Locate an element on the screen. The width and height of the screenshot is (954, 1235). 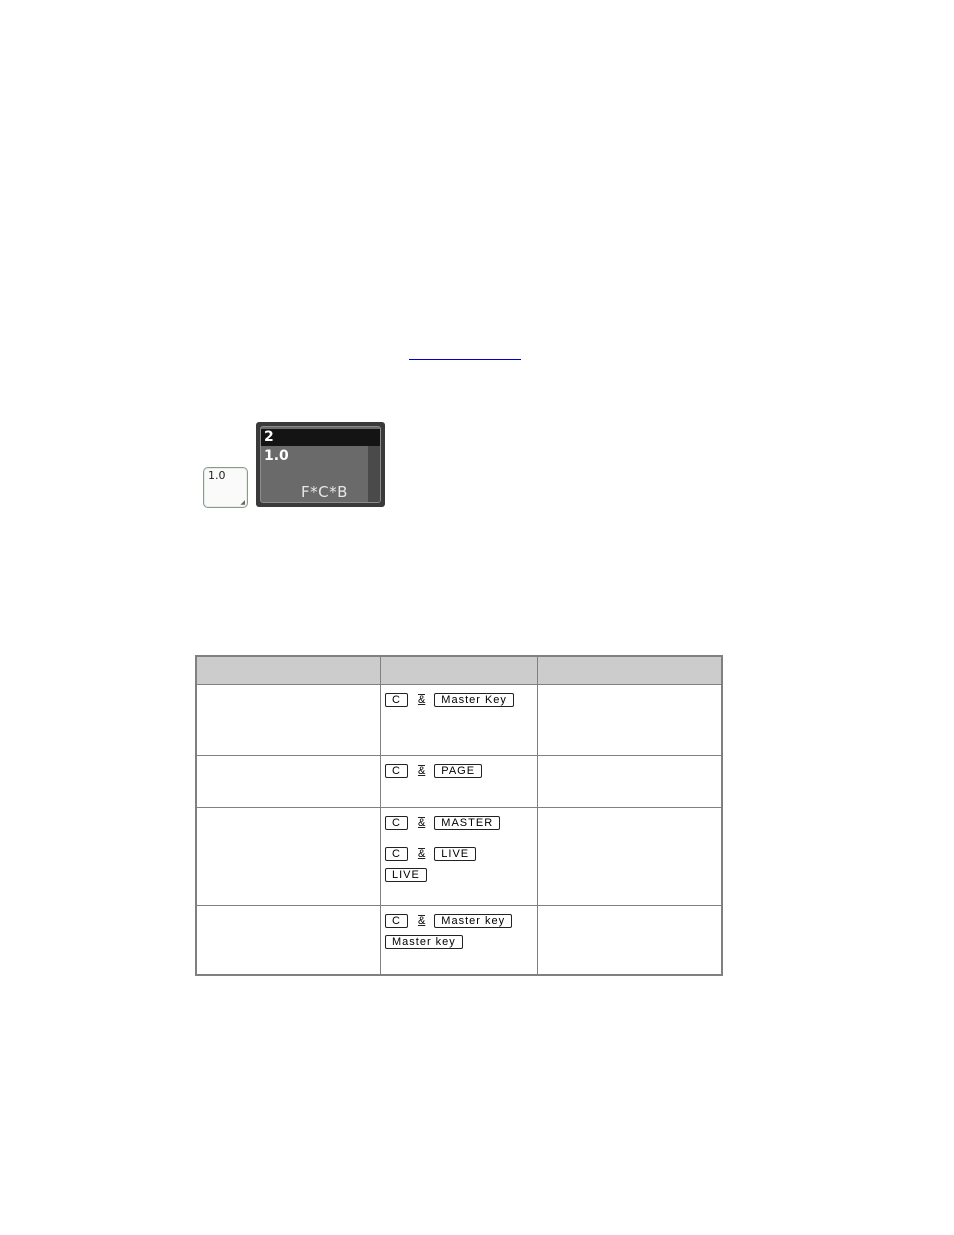
table-row: C & PAGE is located at coordinates (459, 781).